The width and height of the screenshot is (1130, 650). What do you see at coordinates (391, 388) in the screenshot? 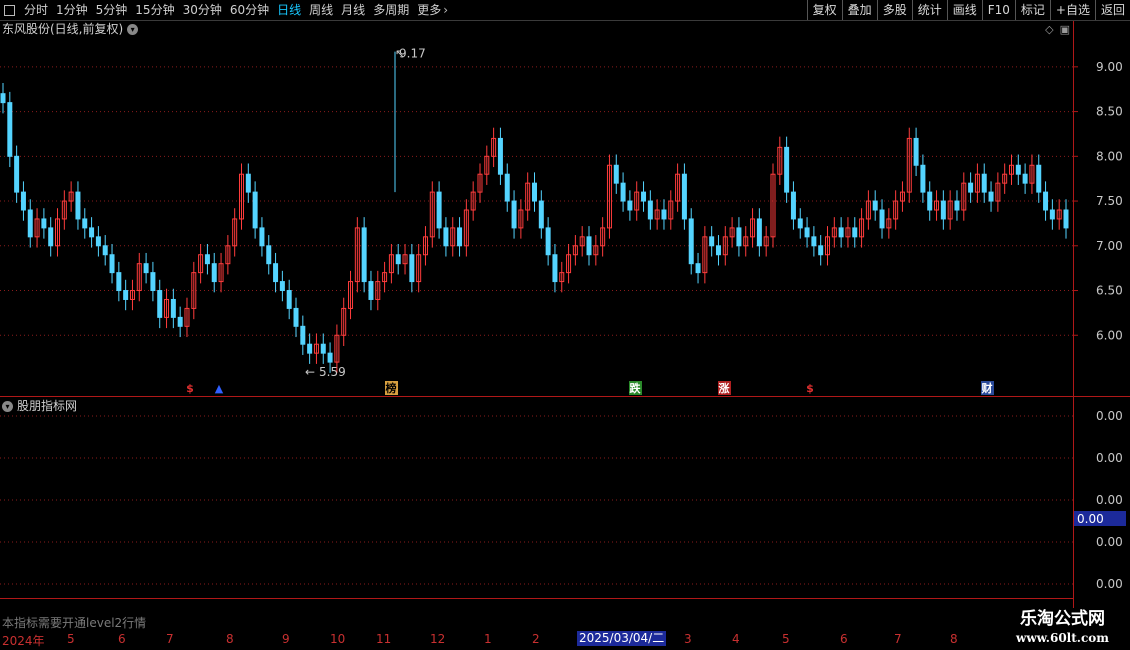
I see `event-marker-2: 榜` at bounding box center [391, 388].